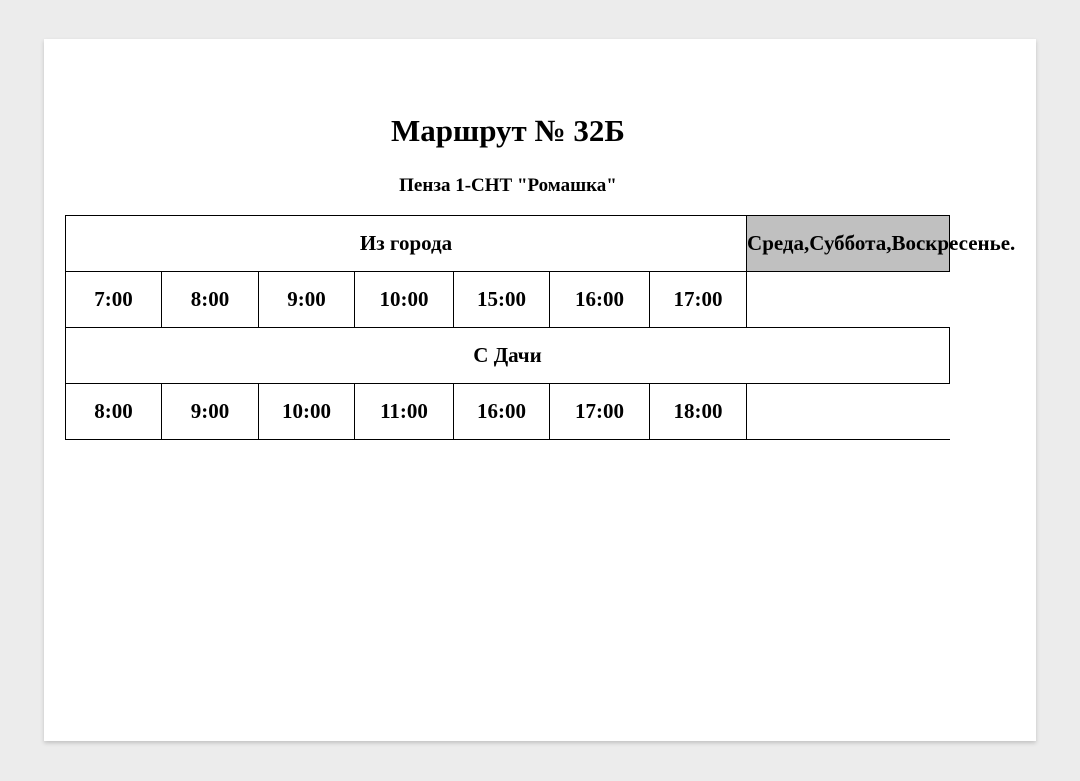 This screenshot has height=781, width=1080. What do you see at coordinates (406, 243) in the screenshot?
I see `section-header-from-city: Из города` at bounding box center [406, 243].